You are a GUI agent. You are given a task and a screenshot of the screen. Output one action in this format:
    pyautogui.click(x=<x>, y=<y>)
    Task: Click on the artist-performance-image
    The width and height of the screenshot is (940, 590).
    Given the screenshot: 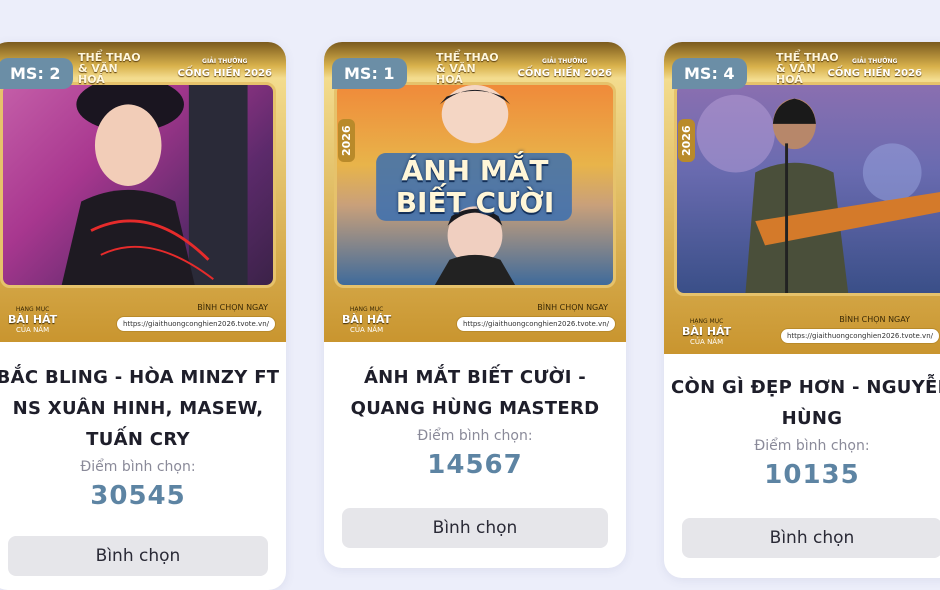 What is the action you would take?
    pyautogui.click(x=818, y=193)
    